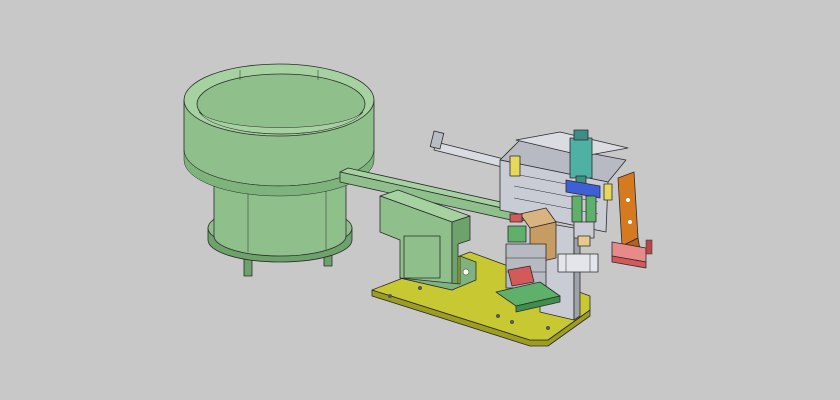 The width and height of the screenshot is (840, 400). What do you see at coordinates (469, 149) in the screenshot?
I see `push-cylinder` at bounding box center [469, 149].